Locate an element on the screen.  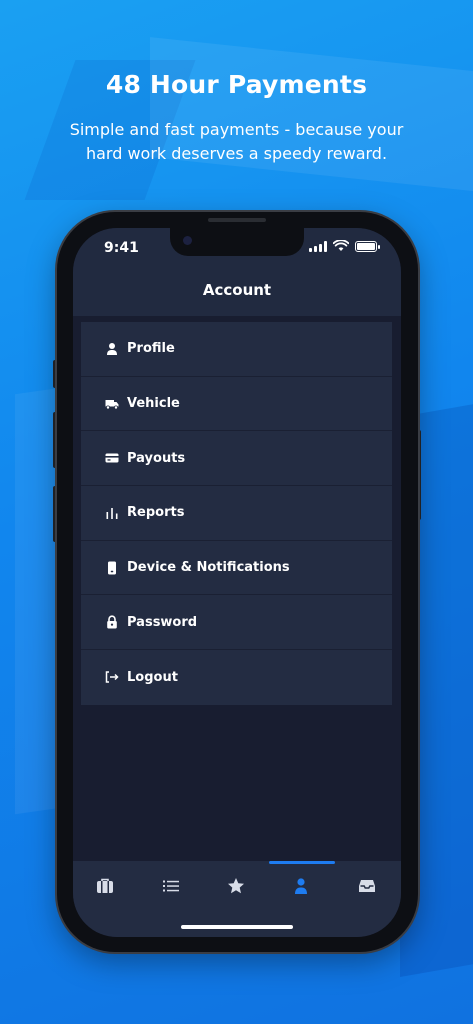
lock-icon is located at coordinates (112, 622).